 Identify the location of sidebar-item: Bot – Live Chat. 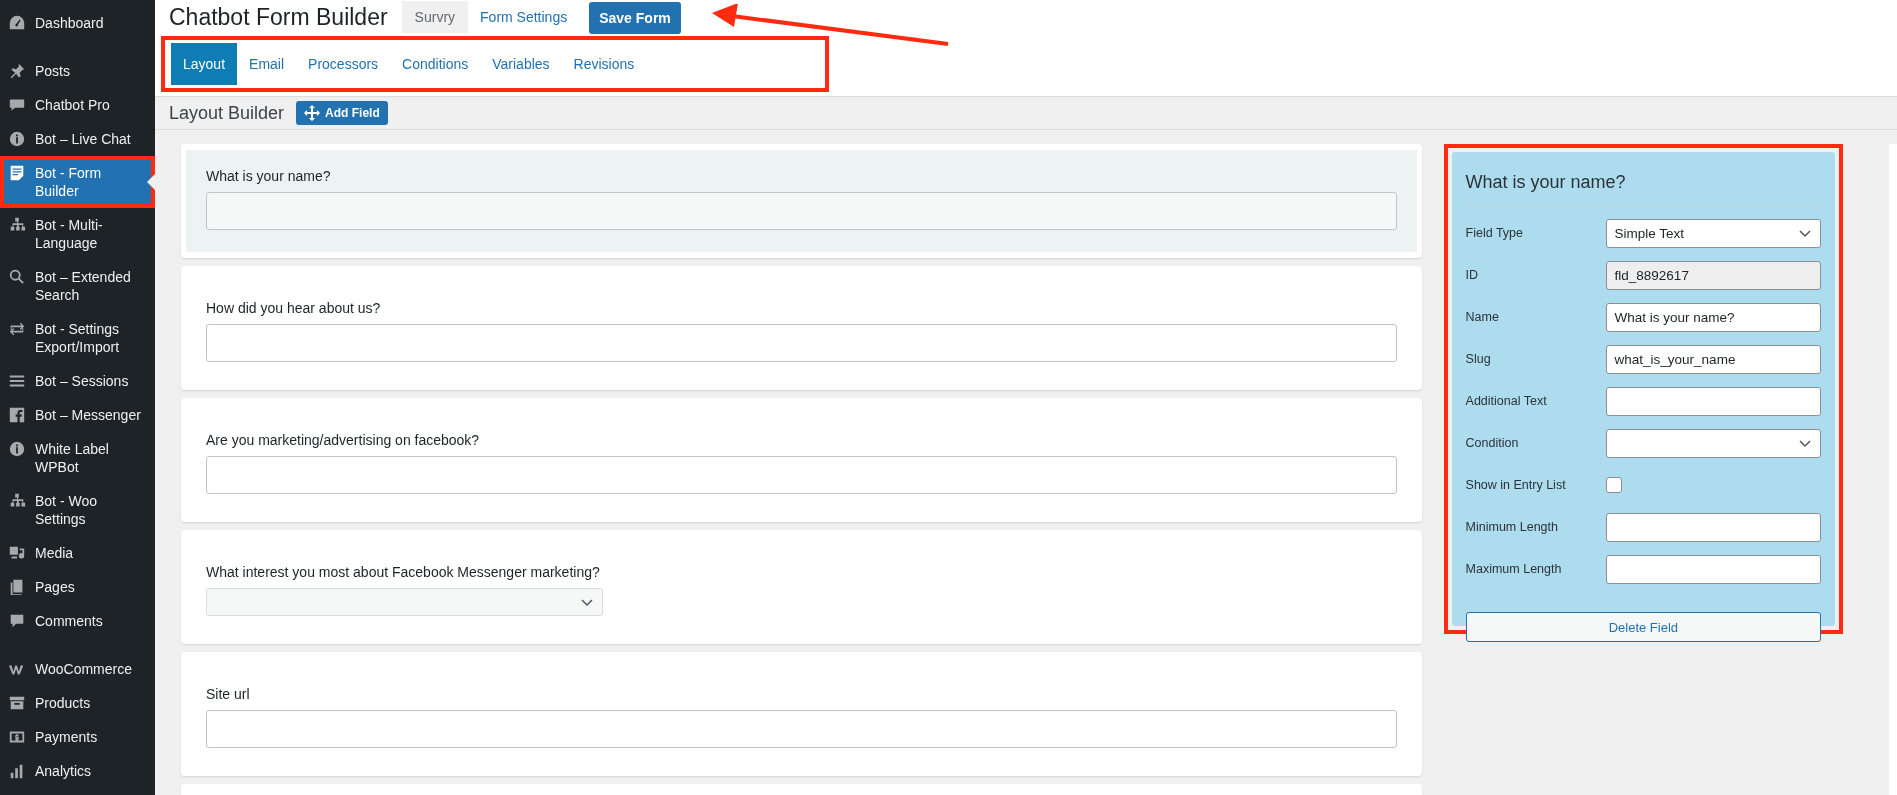
(77, 139).